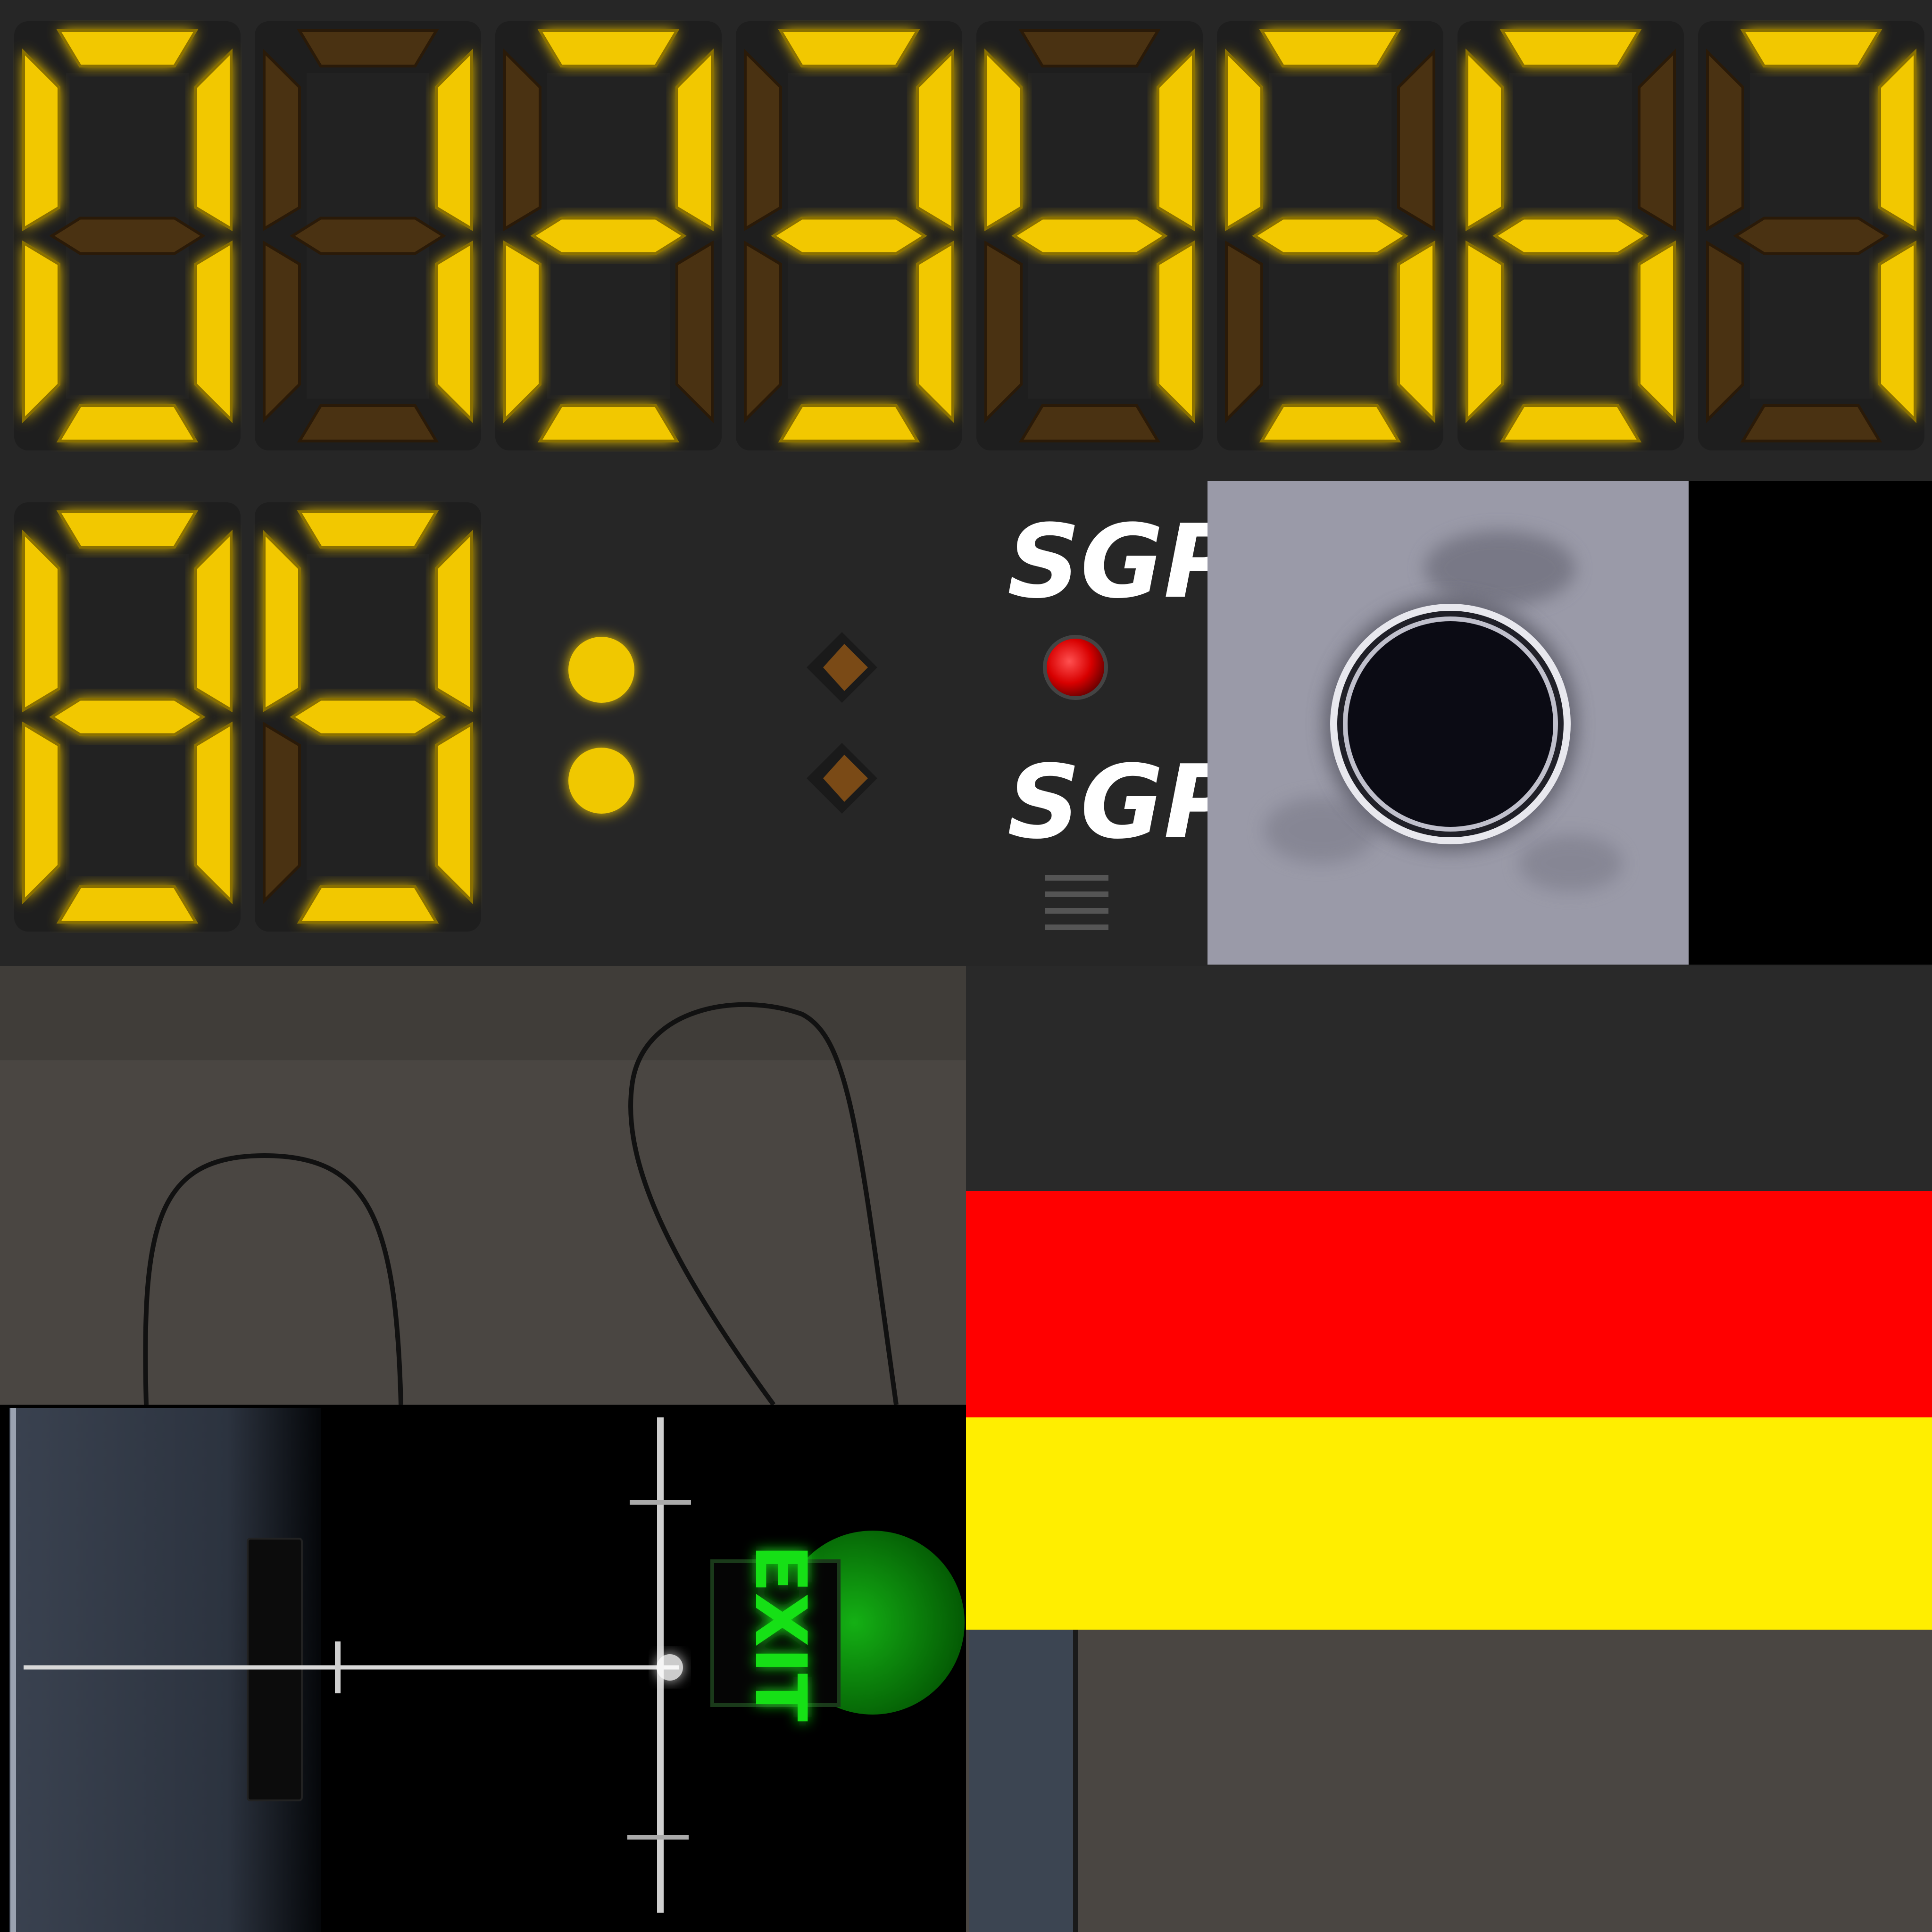  What do you see at coordinates (601, 670) in the screenshot?
I see `yellow-led-top` at bounding box center [601, 670].